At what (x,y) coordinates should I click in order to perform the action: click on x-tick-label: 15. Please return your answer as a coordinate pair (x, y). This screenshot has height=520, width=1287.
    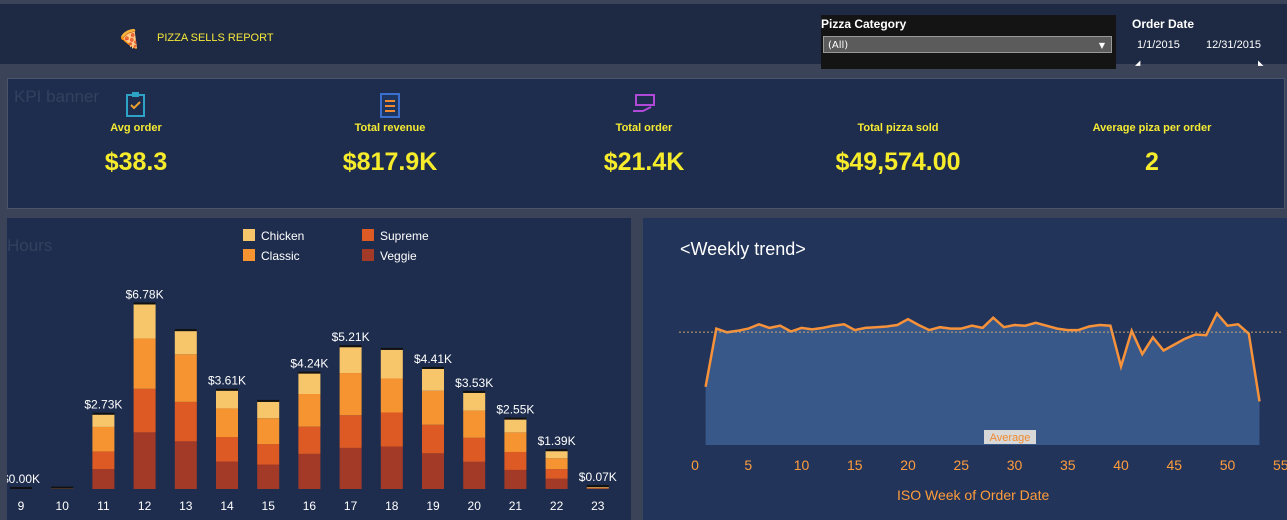
    Looking at the image, I should click on (855, 465).